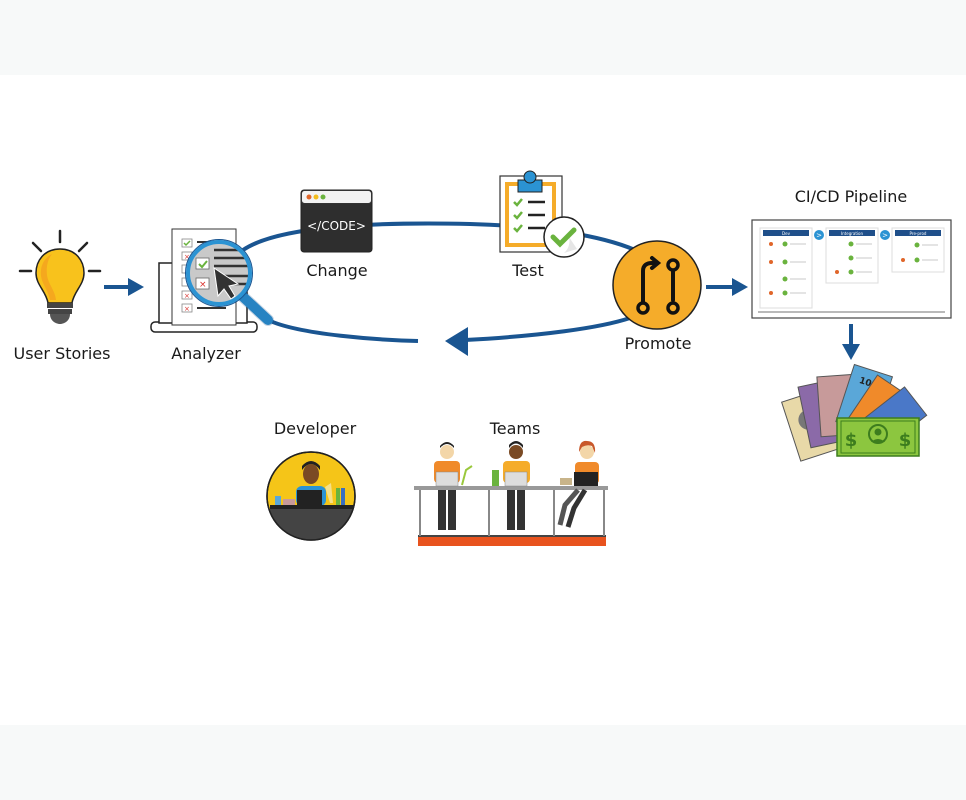 This screenshot has width=966, height=800. Describe the element at coordinates (851, 196) in the screenshot. I see `pipeline-label: CI/CD Pipeline` at that location.